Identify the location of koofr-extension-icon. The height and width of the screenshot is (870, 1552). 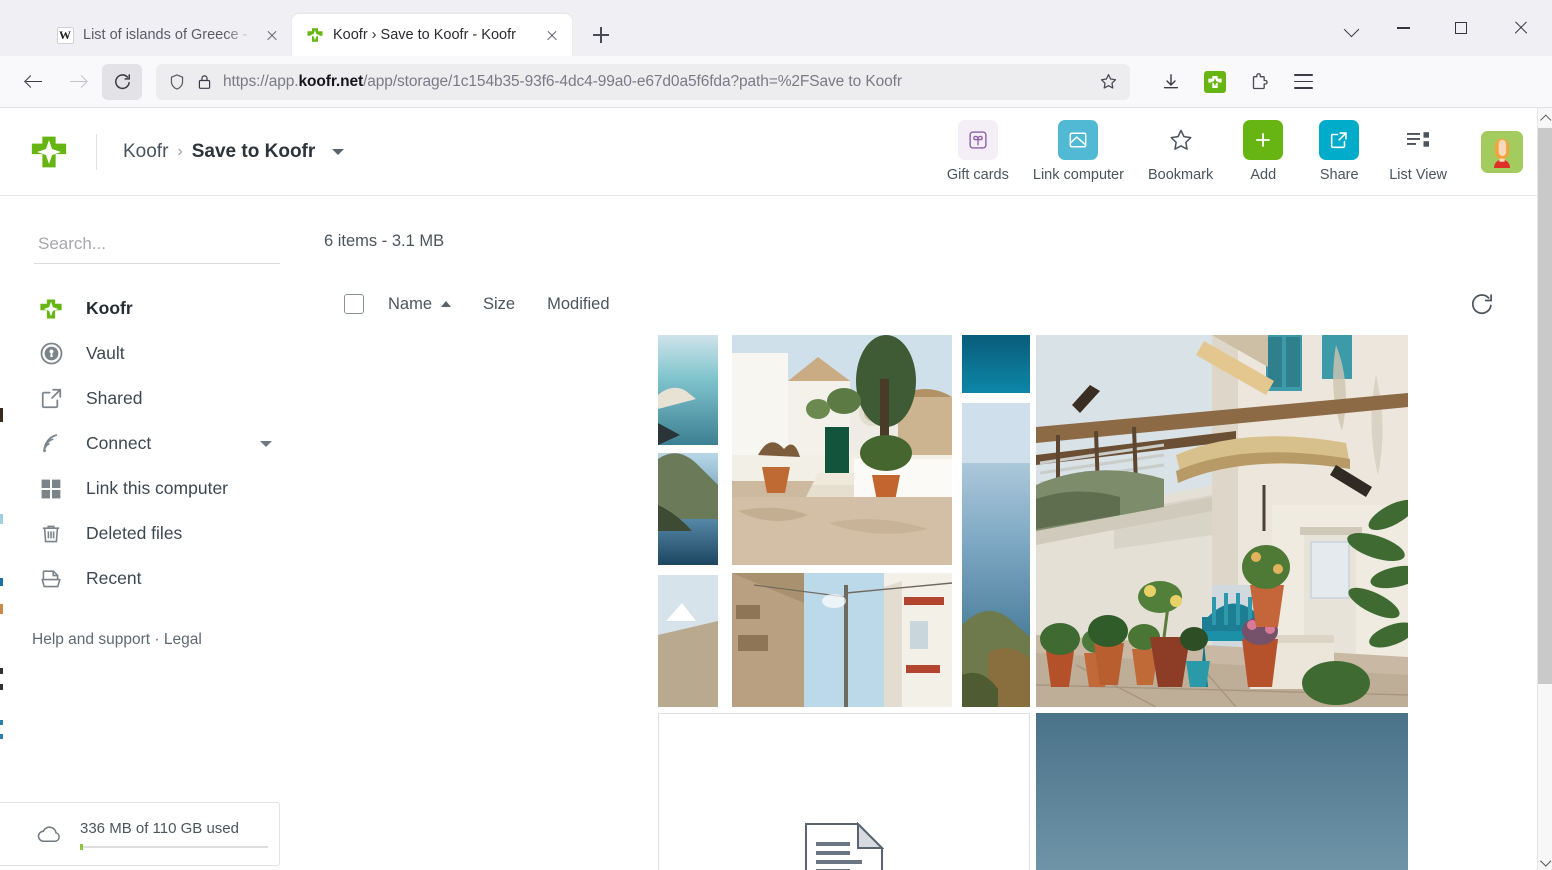
(1215, 82).